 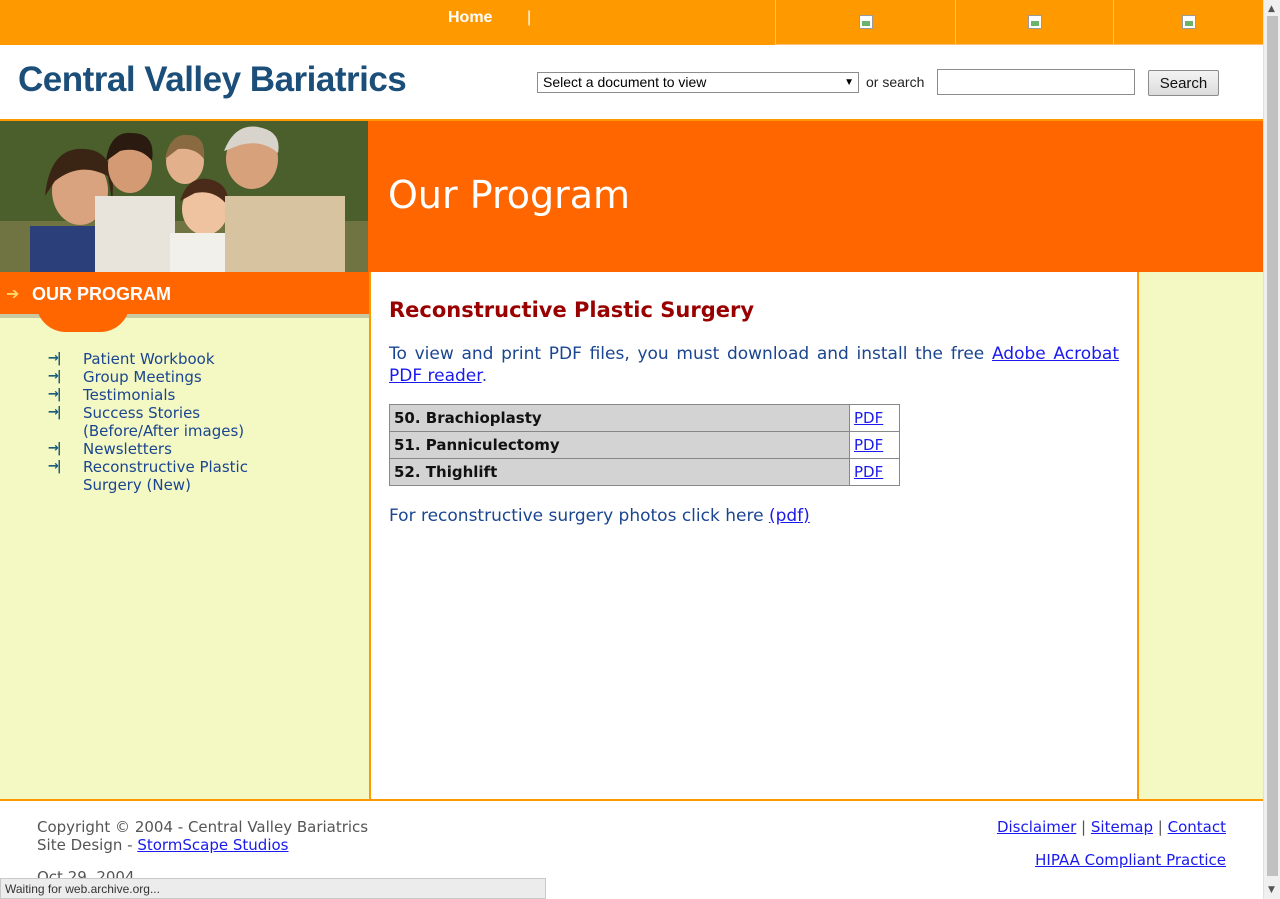 What do you see at coordinates (212, 845) in the screenshot?
I see `stormscape-link: StormScape Studios` at bounding box center [212, 845].